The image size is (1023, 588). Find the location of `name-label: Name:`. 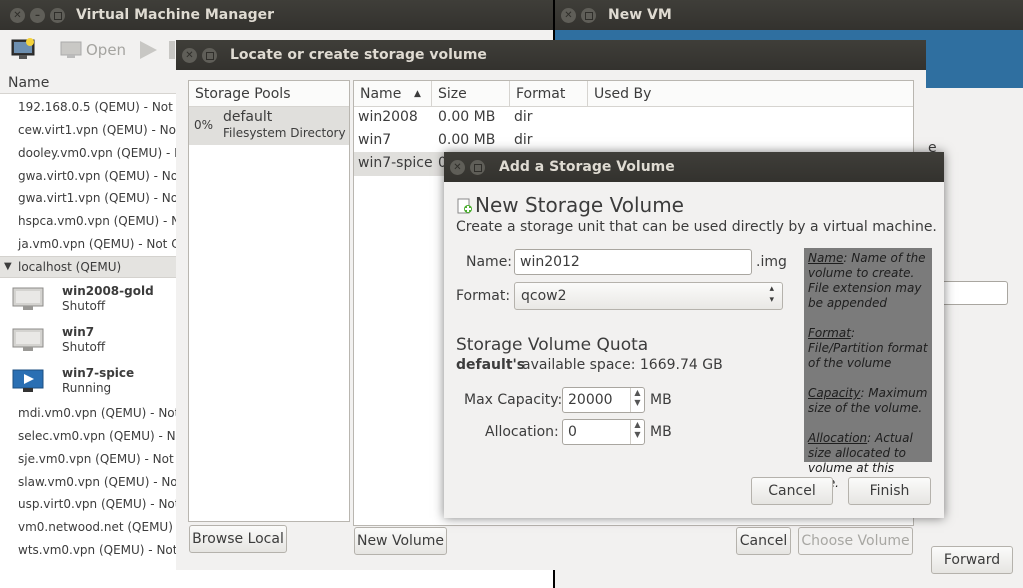

name-label: Name: is located at coordinates (489, 262).